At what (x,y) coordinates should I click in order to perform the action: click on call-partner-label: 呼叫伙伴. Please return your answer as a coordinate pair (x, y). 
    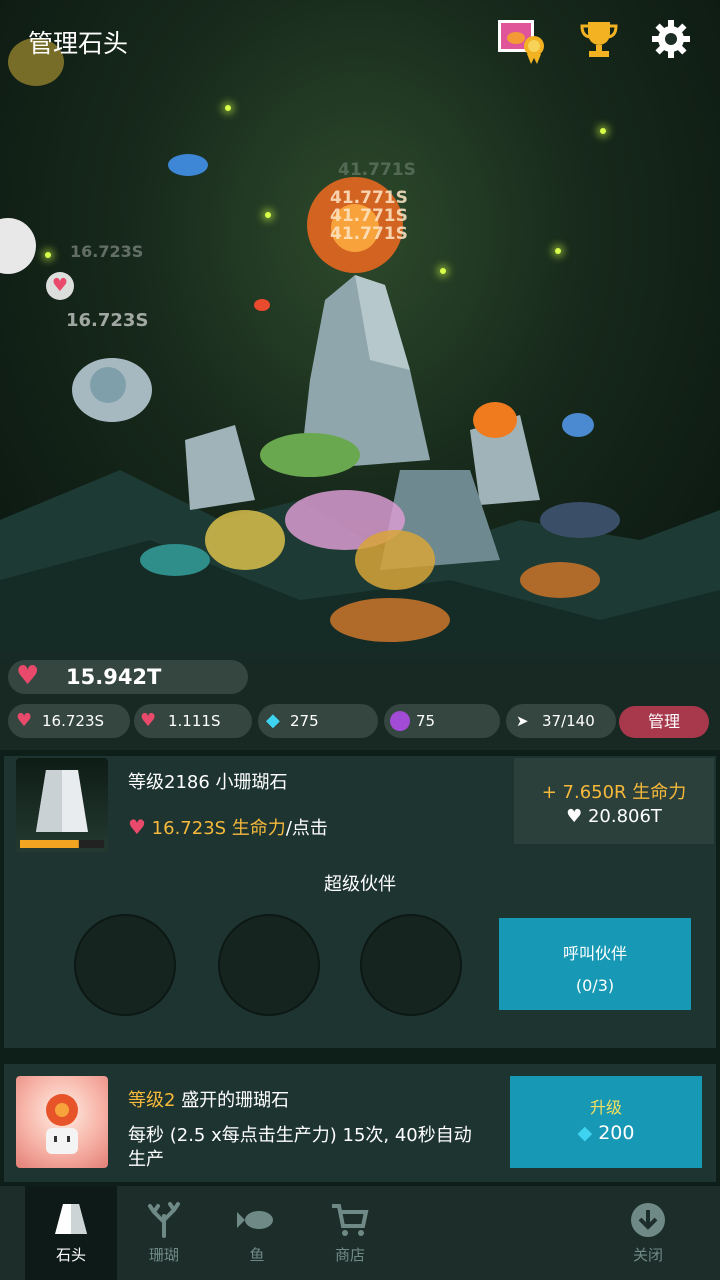
    Looking at the image, I should click on (594, 953).